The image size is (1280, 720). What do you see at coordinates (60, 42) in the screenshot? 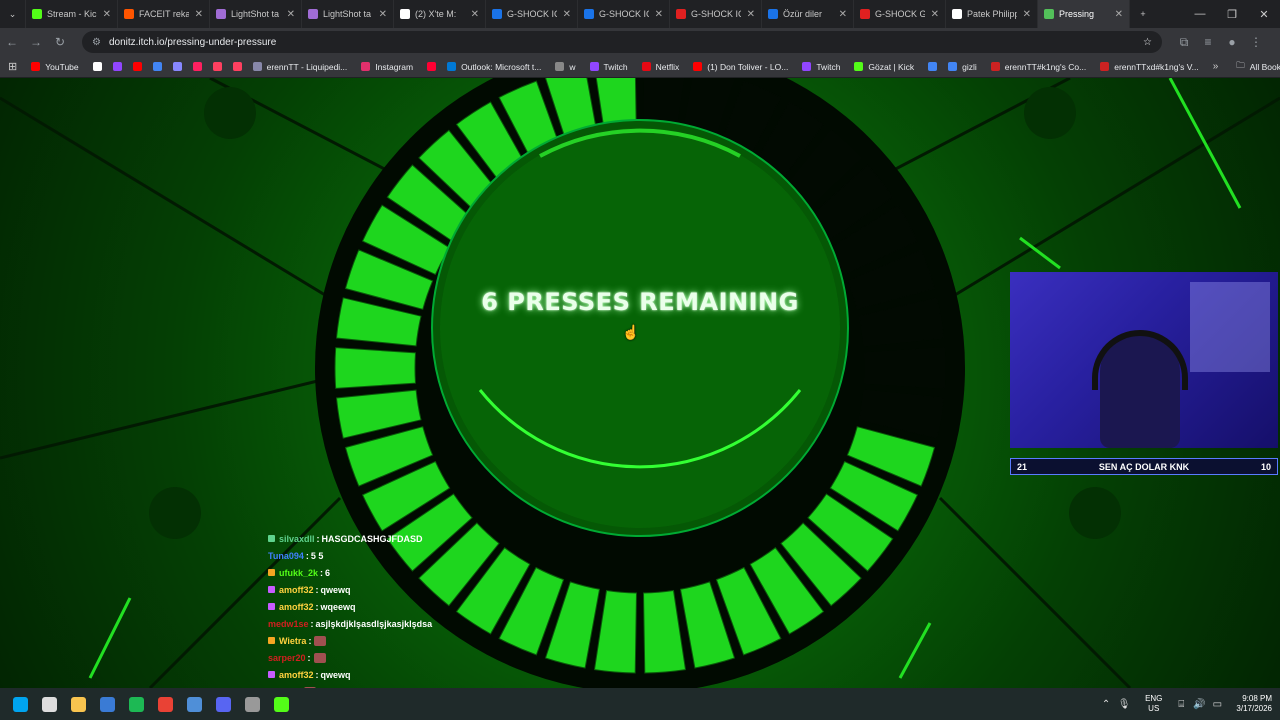
I see `reload-icon: ↻` at bounding box center [60, 42].